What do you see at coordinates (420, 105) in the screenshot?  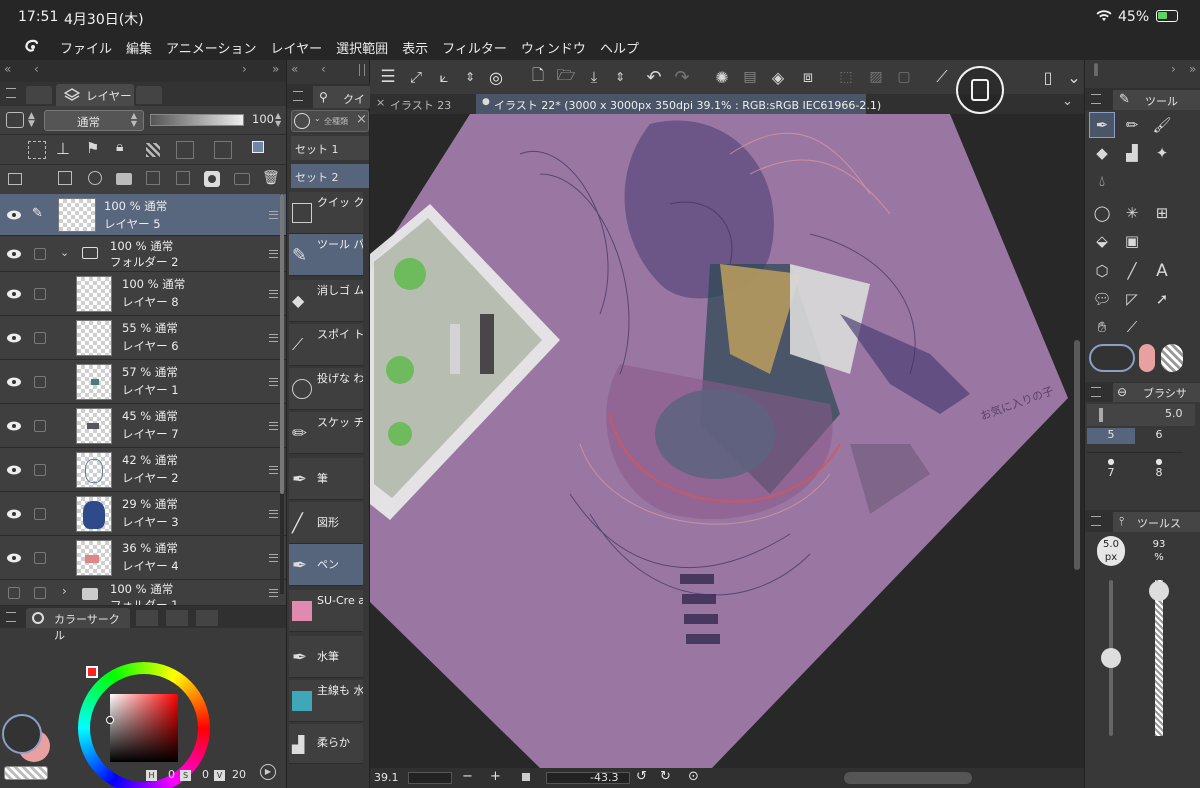 I see `tab-document-23: イラスト 23` at bounding box center [420, 105].